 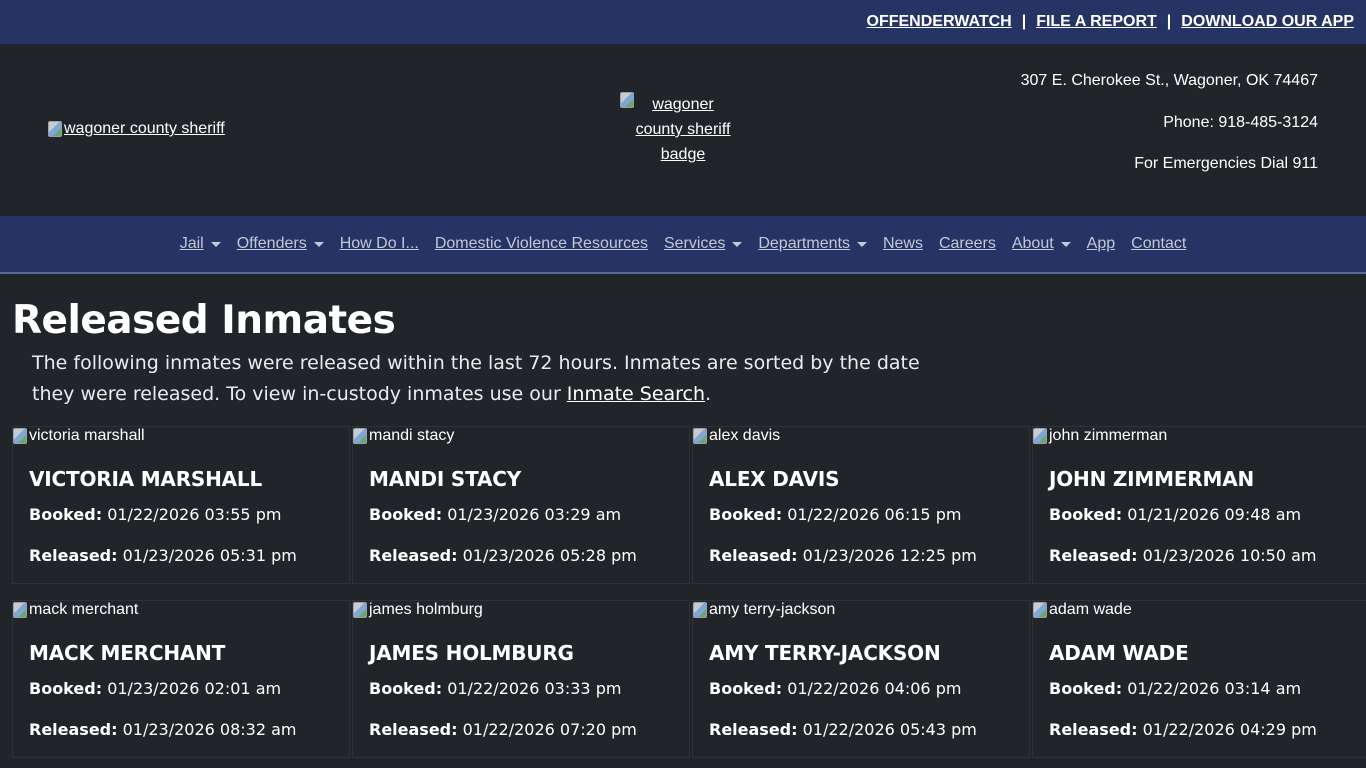 What do you see at coordinates (79, 436) in the screenshot?
I see `inmate-photo: victoria marshall` at bounding box center [79, 436].